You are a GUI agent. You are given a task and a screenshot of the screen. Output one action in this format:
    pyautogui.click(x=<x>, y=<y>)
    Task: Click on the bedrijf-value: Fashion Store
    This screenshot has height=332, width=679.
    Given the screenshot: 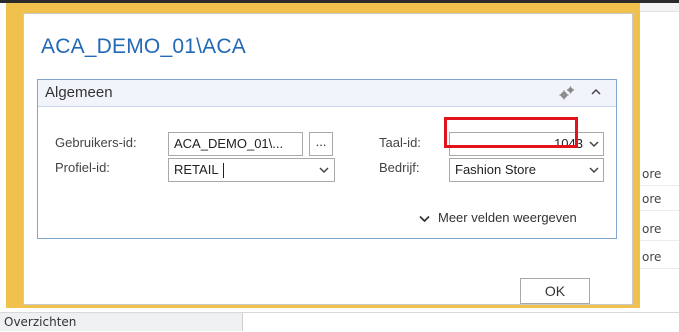 What is the action you would take?
    pyautogui.click(x=495, y=169)
    